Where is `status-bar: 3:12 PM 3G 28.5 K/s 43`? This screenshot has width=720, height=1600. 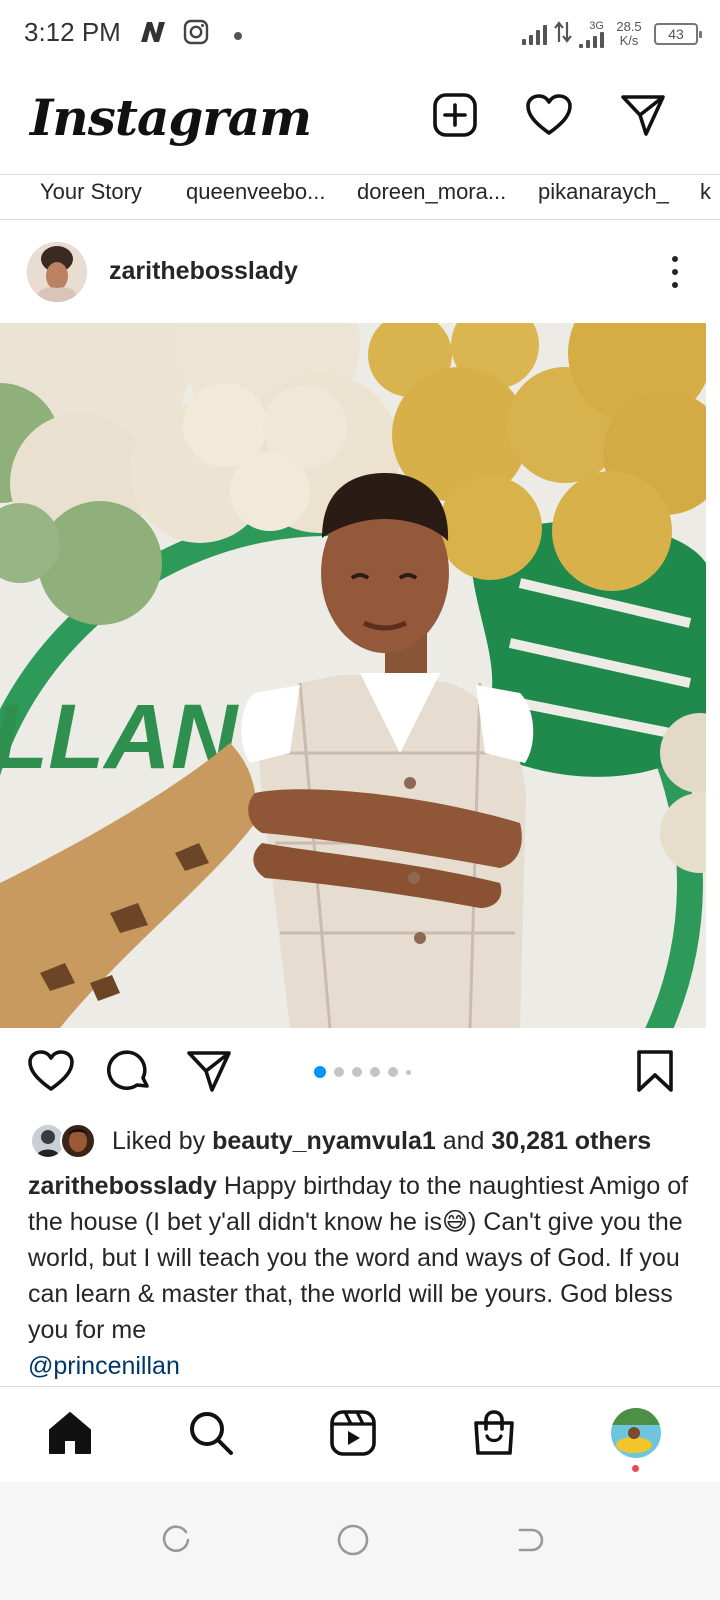 status-bar: 3:12 PM 3G 28.5 K/s 43 is located at coordinates (360, 33).